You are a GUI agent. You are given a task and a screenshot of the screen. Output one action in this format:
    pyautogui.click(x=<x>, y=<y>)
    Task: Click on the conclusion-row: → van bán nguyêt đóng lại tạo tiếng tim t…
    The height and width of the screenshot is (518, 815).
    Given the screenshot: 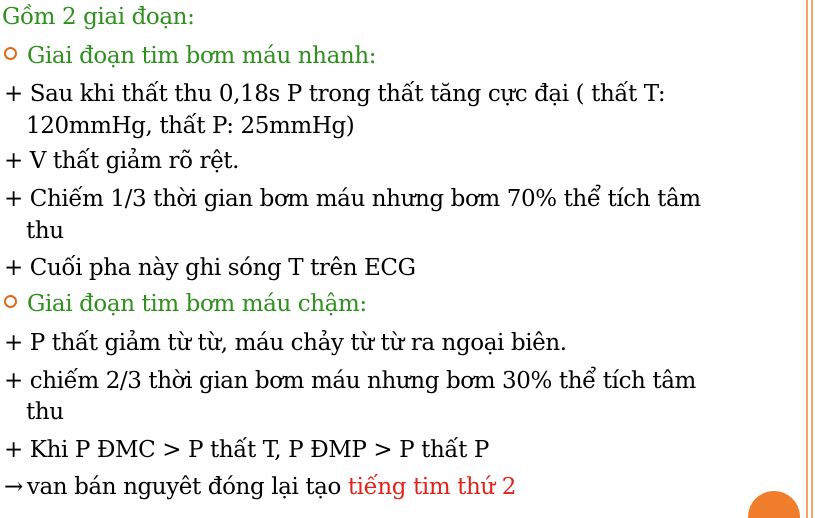 What is the action you would take?
    pyautogui.click(x=260, y=487)
    